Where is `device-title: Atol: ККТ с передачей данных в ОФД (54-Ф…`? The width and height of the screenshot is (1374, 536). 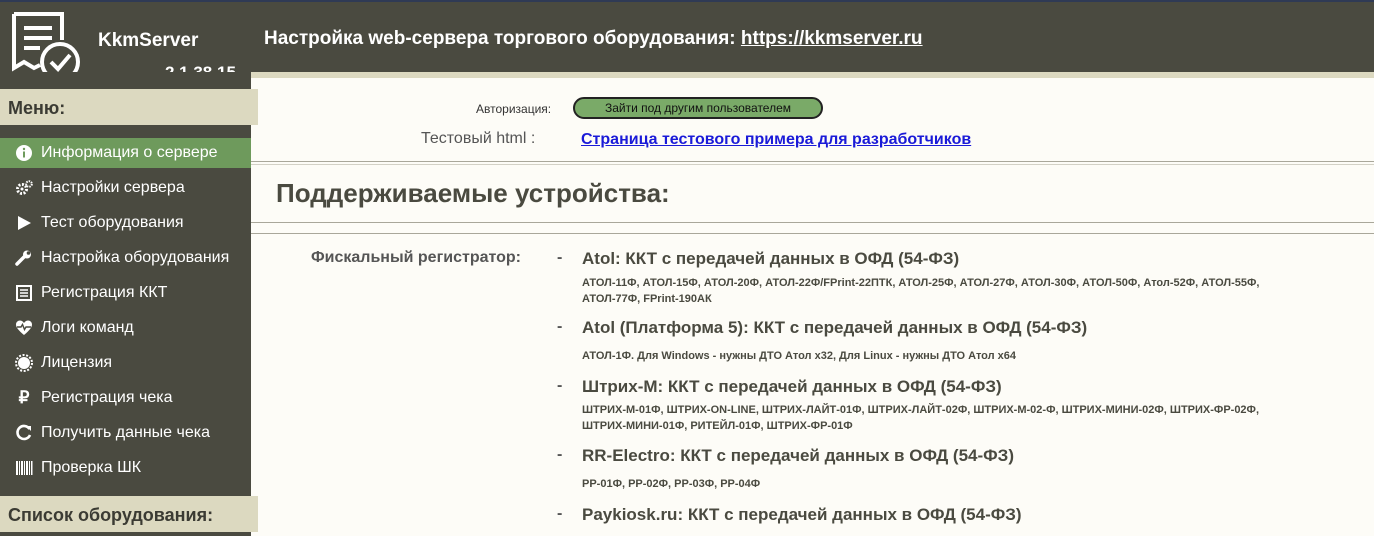 device-title: Atol: ККТ с передачей данных в ОФД (54-Ф… is located at coordinates (771, 258).